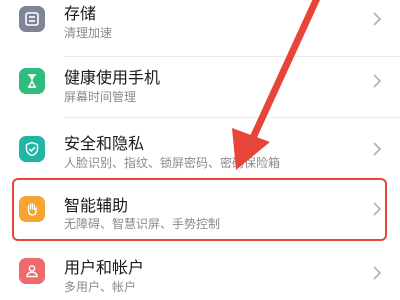 This screenshot has width=400, height=300. I want to click on settings-item-title: 健康使用手机, so click(112, 77).